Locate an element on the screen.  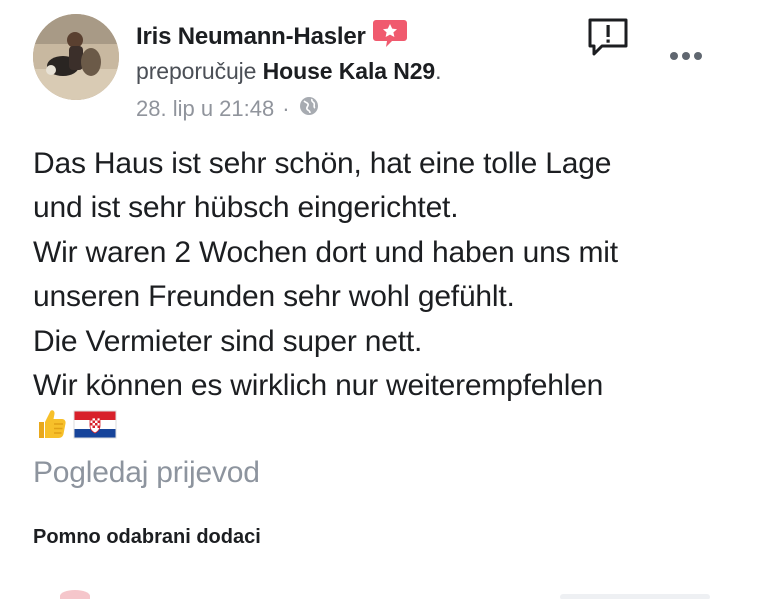
avatar-photo is located at coordinates (76, 57).